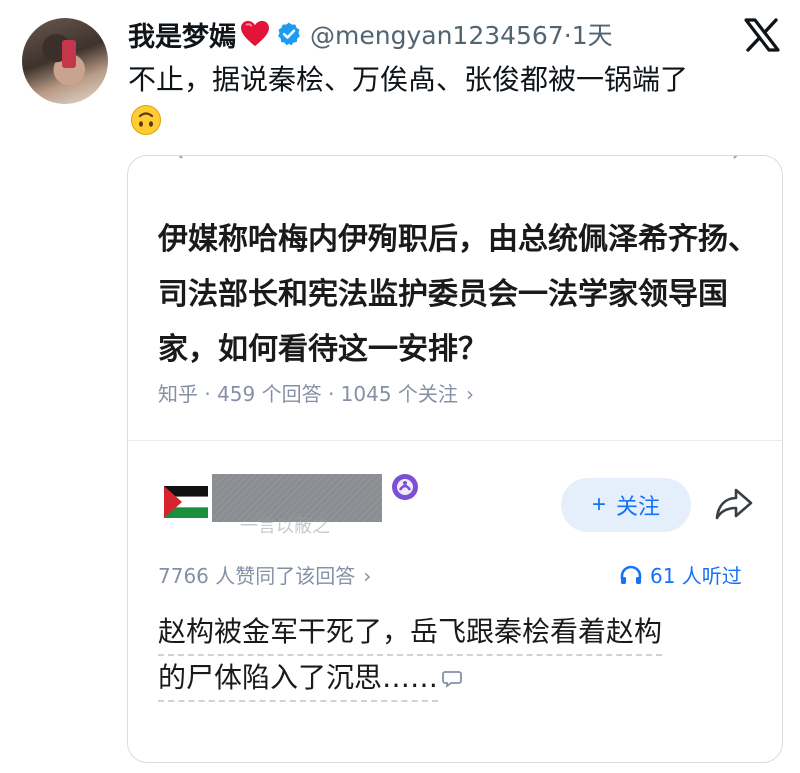 The height and width of the screenshot is (773, 800). I want to click on palestine-flag-icon, so click(186, 502).